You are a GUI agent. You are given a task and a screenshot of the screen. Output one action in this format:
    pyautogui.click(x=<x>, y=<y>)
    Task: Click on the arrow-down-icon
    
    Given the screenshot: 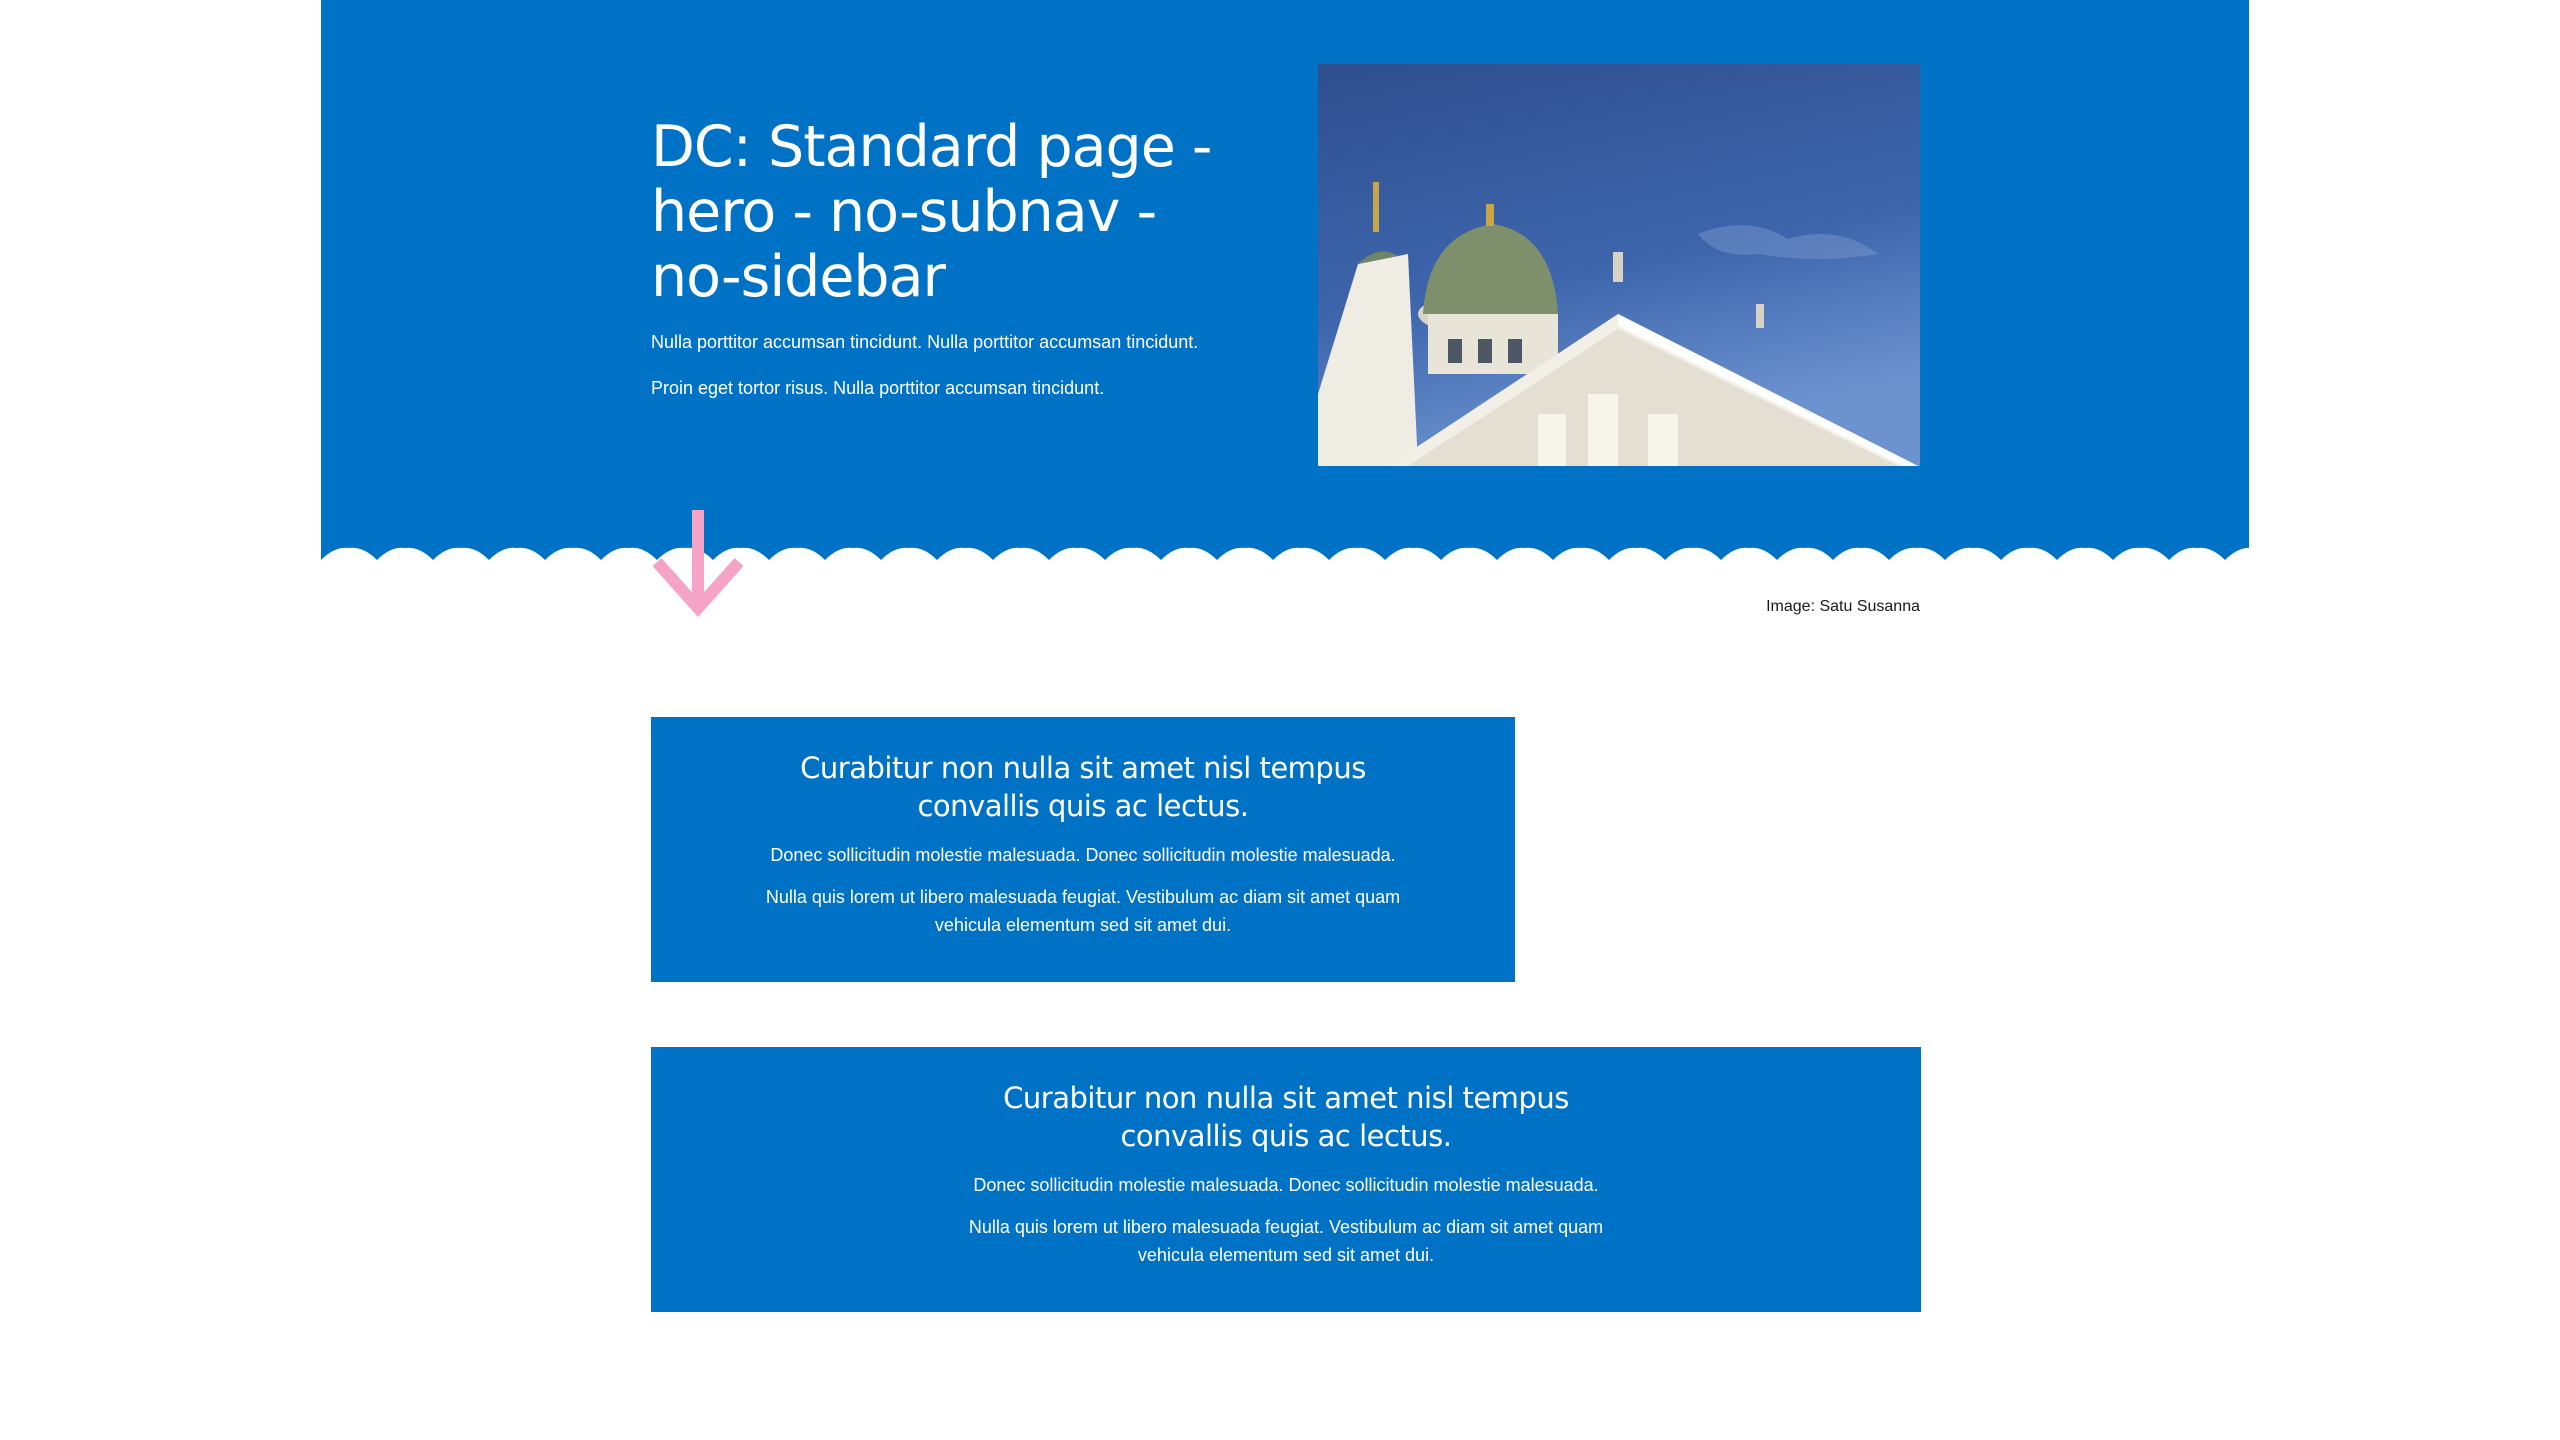 What is the action you would take?
    pyautogui.click(x=698, y=564)
    